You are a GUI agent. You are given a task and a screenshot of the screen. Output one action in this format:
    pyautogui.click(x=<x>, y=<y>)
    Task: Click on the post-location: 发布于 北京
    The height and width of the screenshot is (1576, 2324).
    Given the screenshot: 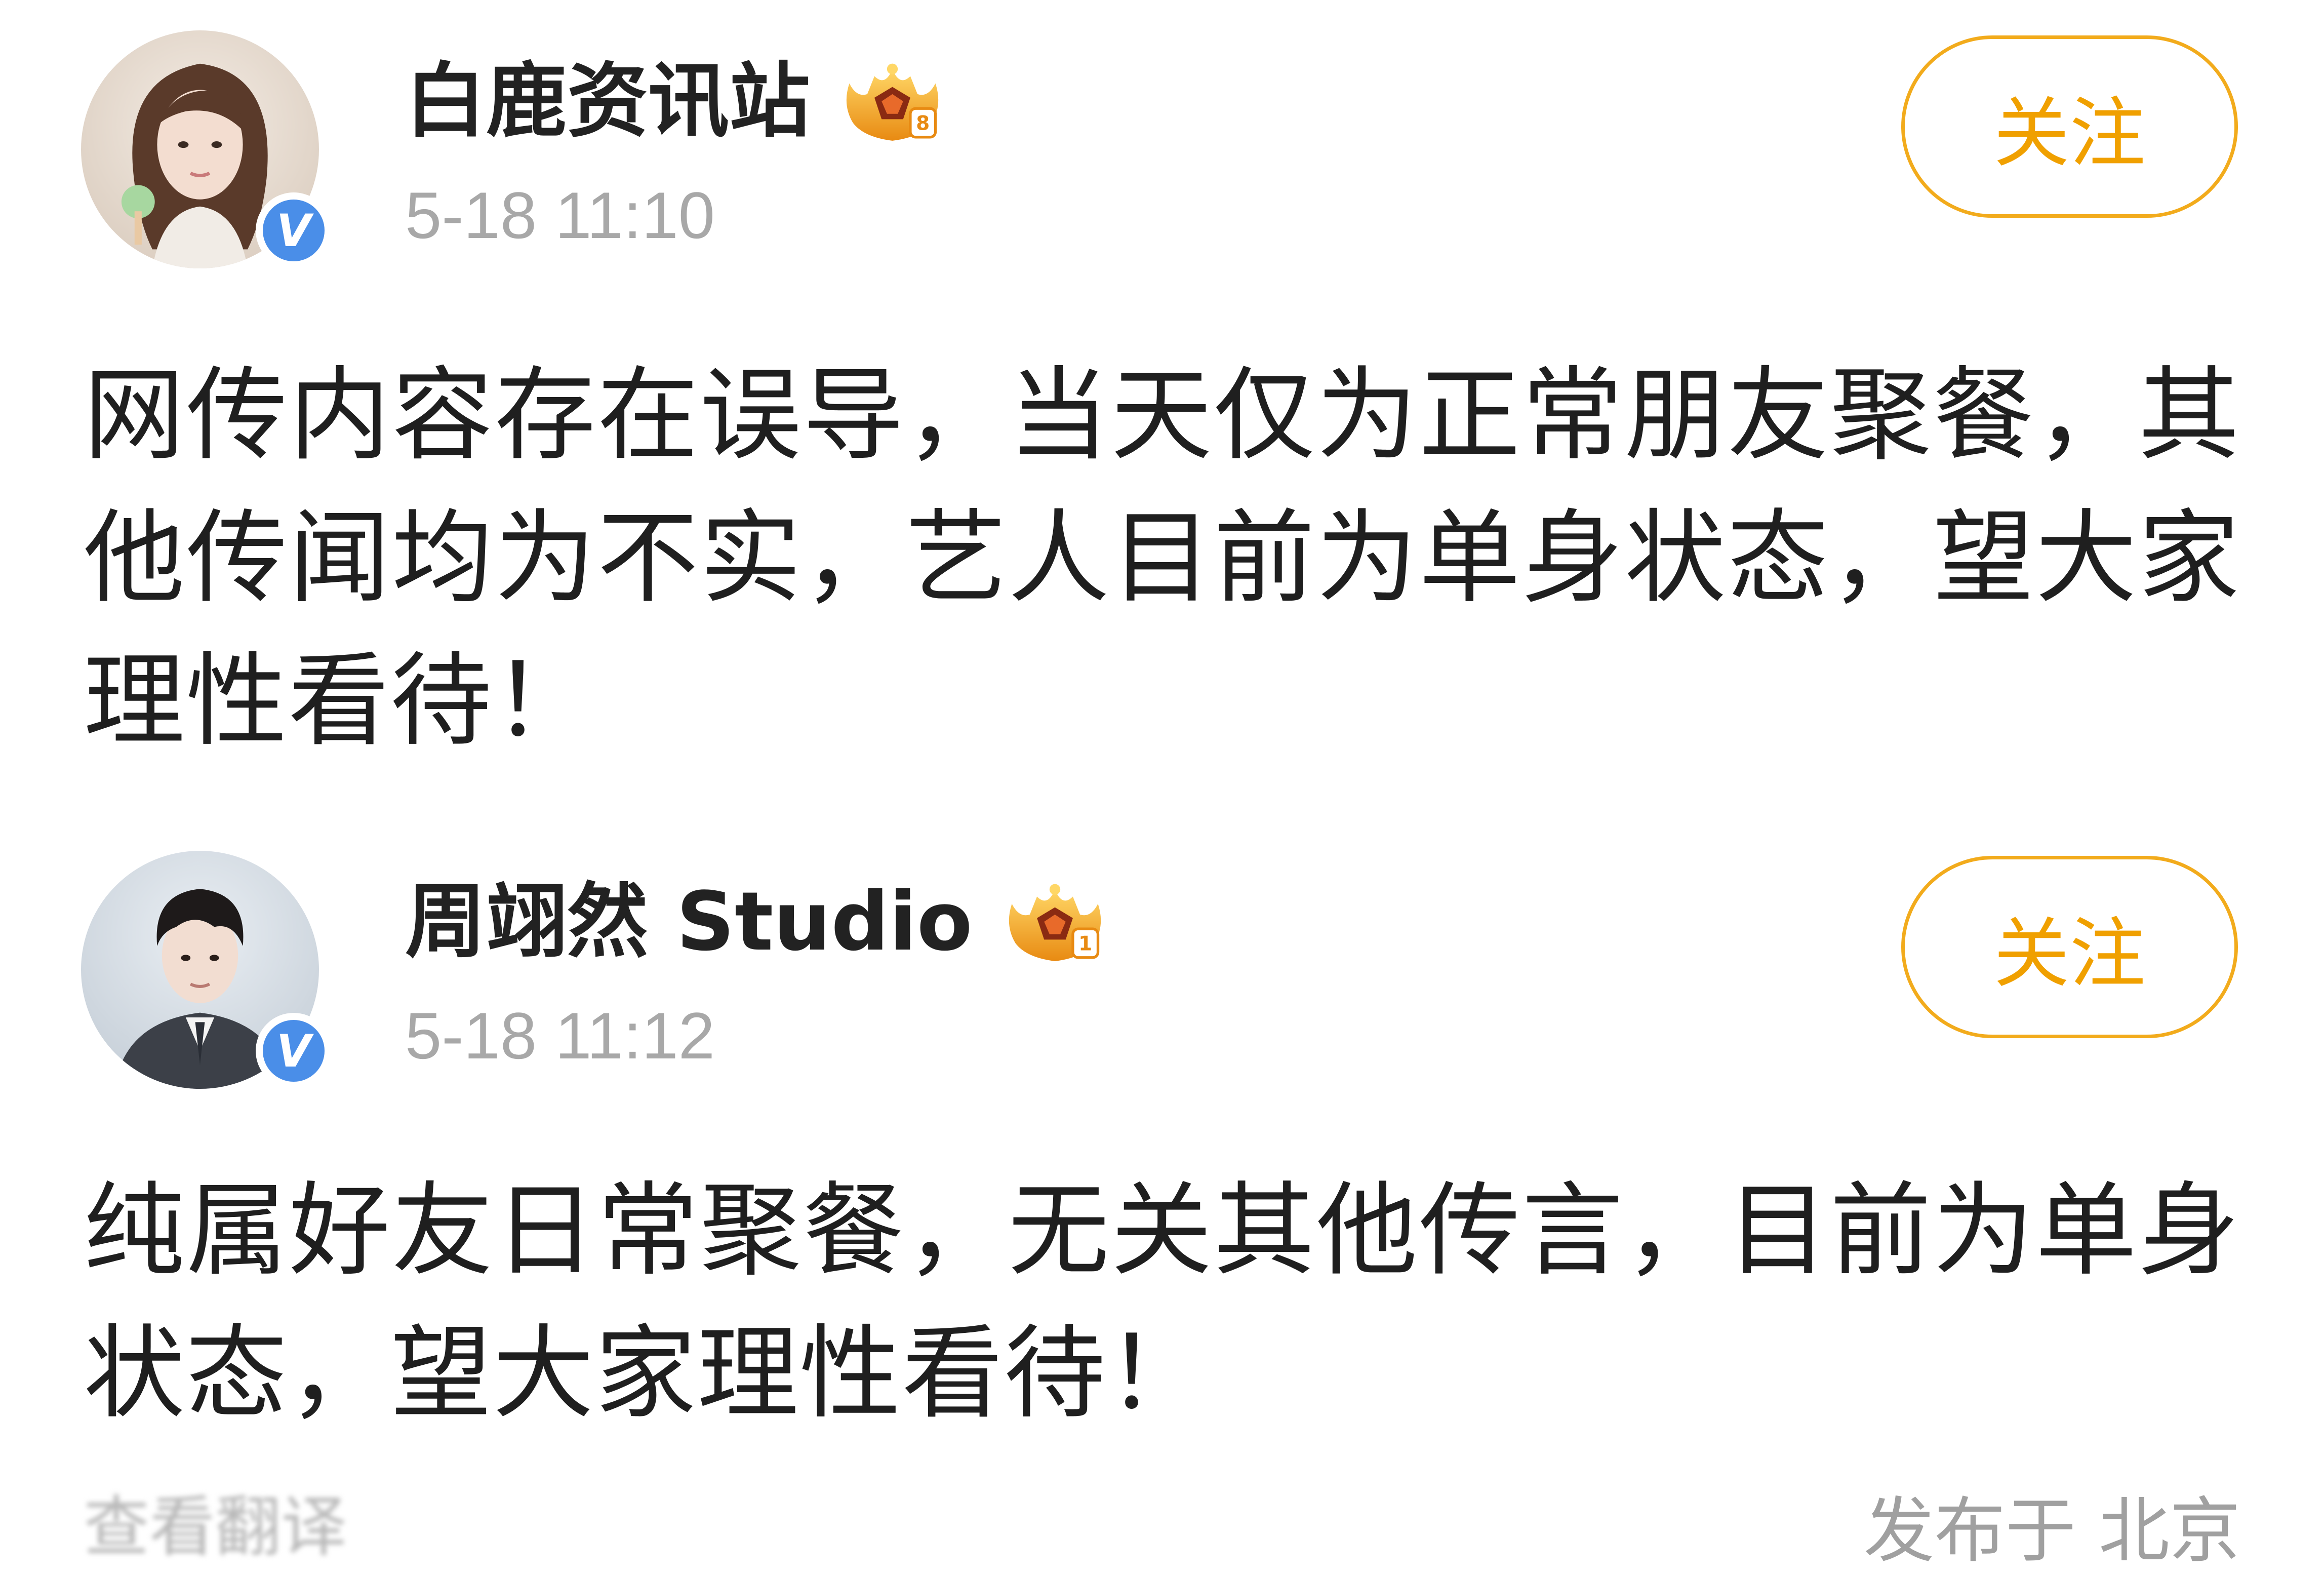 What is the action you would take?
    pyautogui.click(x=2052, y=1531)
    